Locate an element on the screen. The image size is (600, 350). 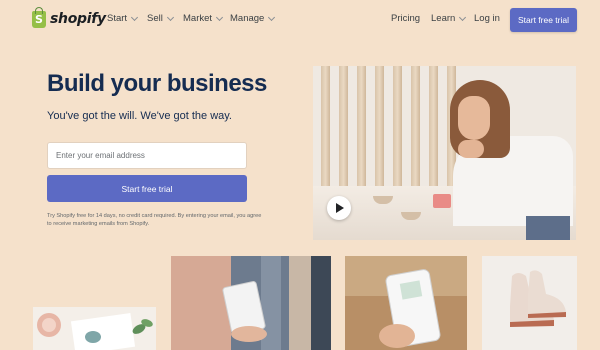
plant-photo-art is located at coordinates (95, 331).